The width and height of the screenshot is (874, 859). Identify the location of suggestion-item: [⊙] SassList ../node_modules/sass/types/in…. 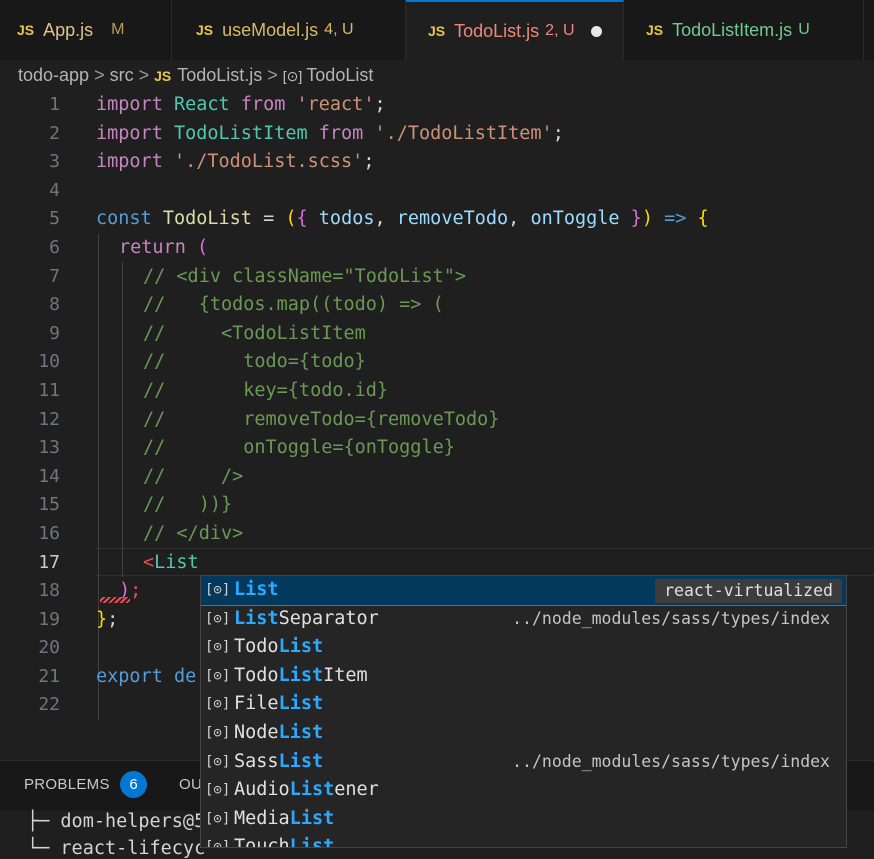
(523, 762).